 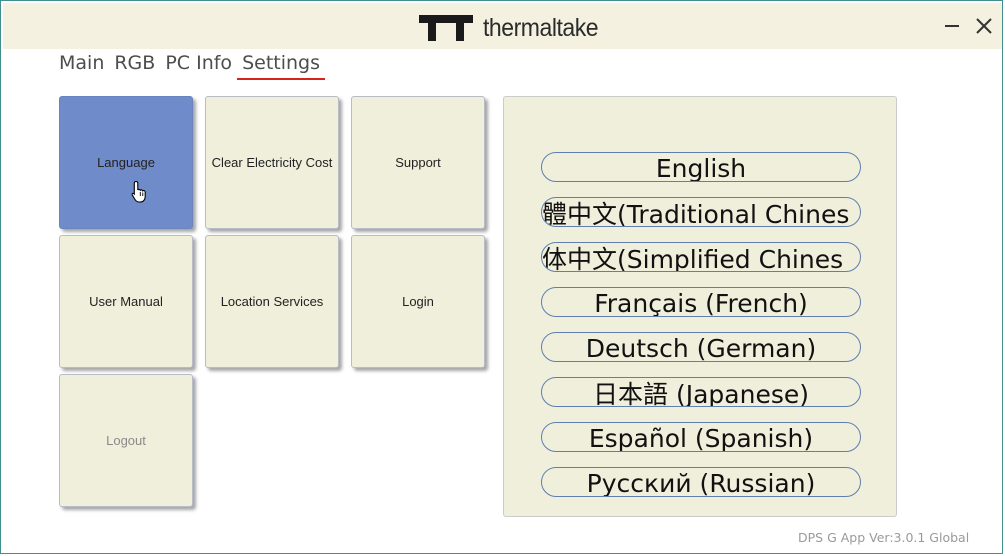 What do you see at coordinates (198, 63) in the screenshot?
I see `tab-pc-info: PC Info` at bounding box center [198, 63].